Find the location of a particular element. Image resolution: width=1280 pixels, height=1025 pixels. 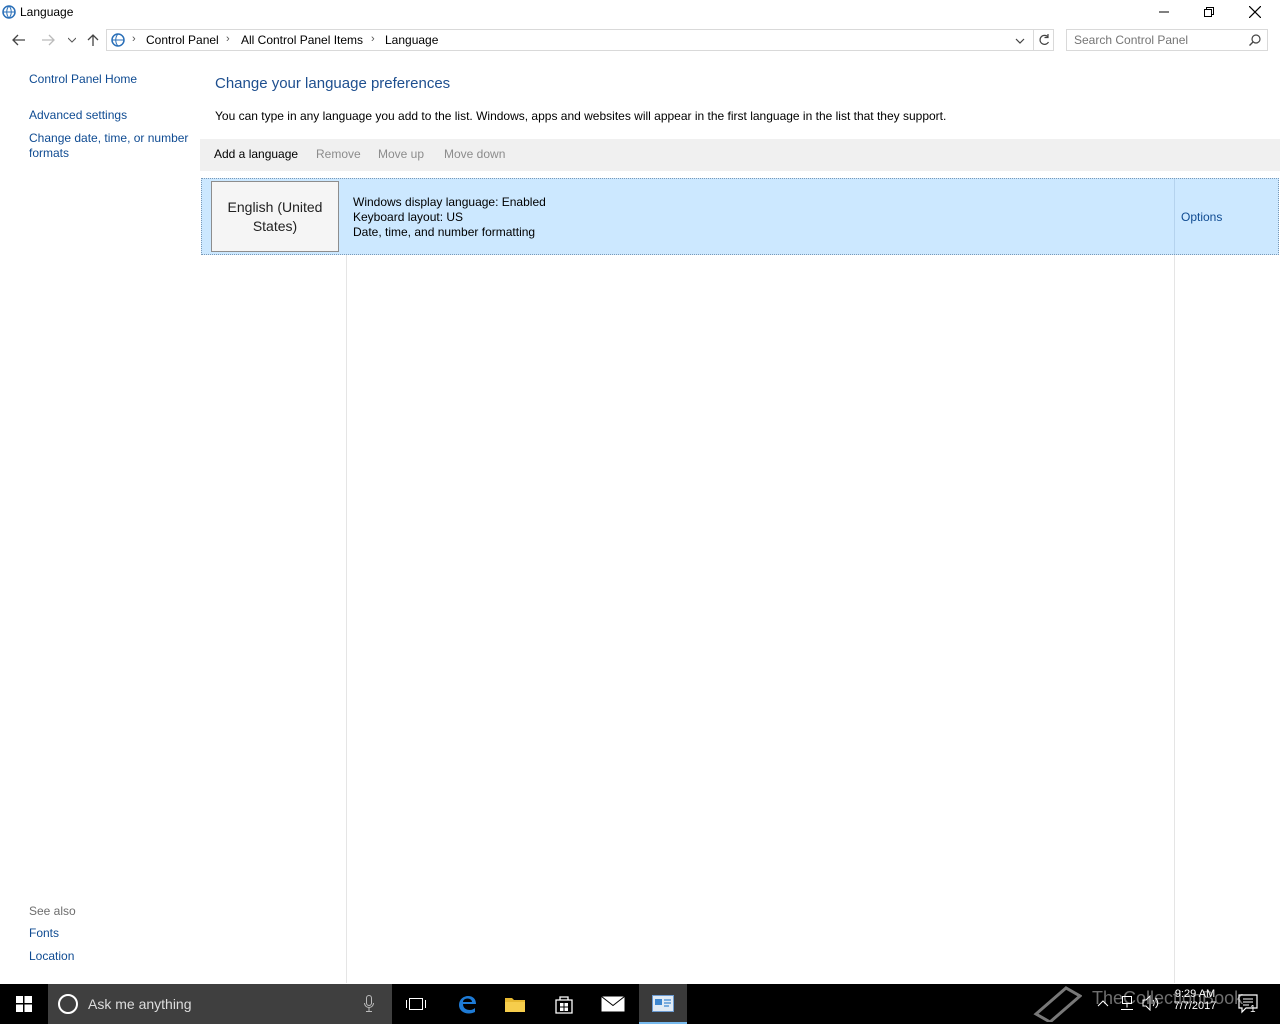

move-up-button: Move up is located at coordinates (401, 154).